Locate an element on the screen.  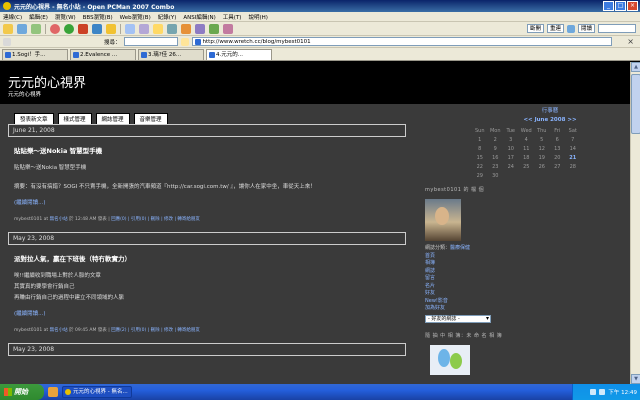
post-date: May 23, 2008 is located at coordinates (207, 238).